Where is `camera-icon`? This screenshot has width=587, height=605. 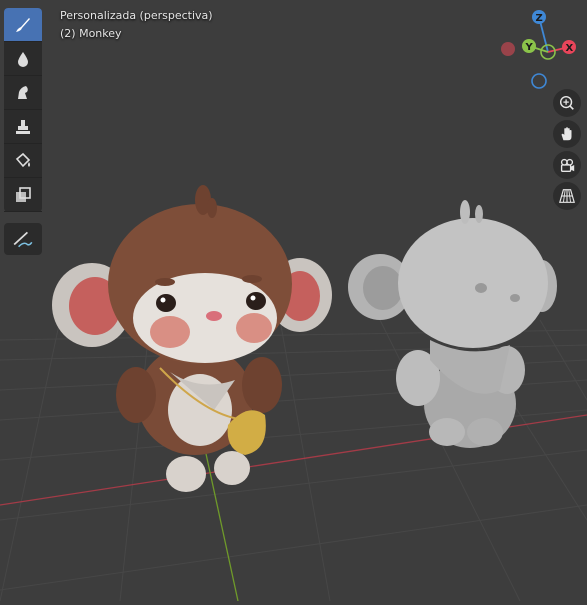
camera-icon is located at coordinates (567, 165).